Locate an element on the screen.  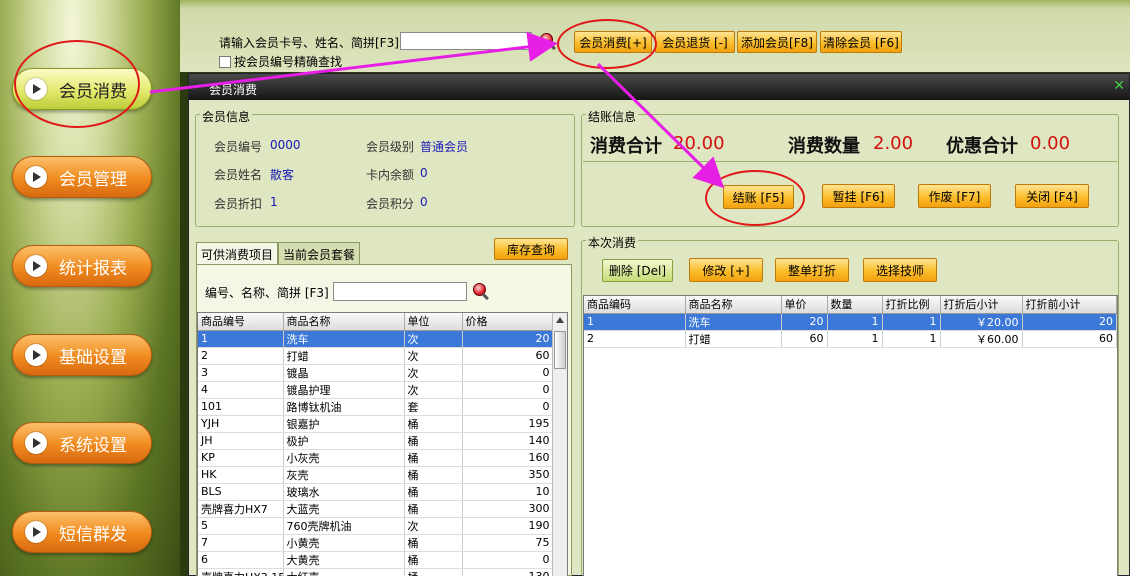
table-cell: 灰壳 is located at coordinates (344, 475).